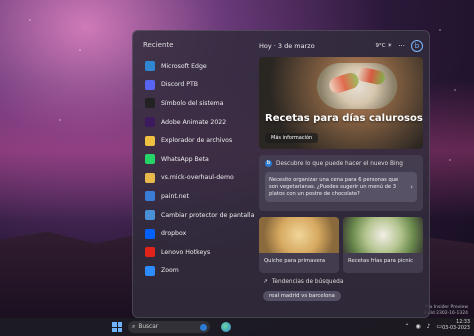 This screenshot has width=474, height=336. I want to click on bing-logo-icon: b, so click(268, 163).